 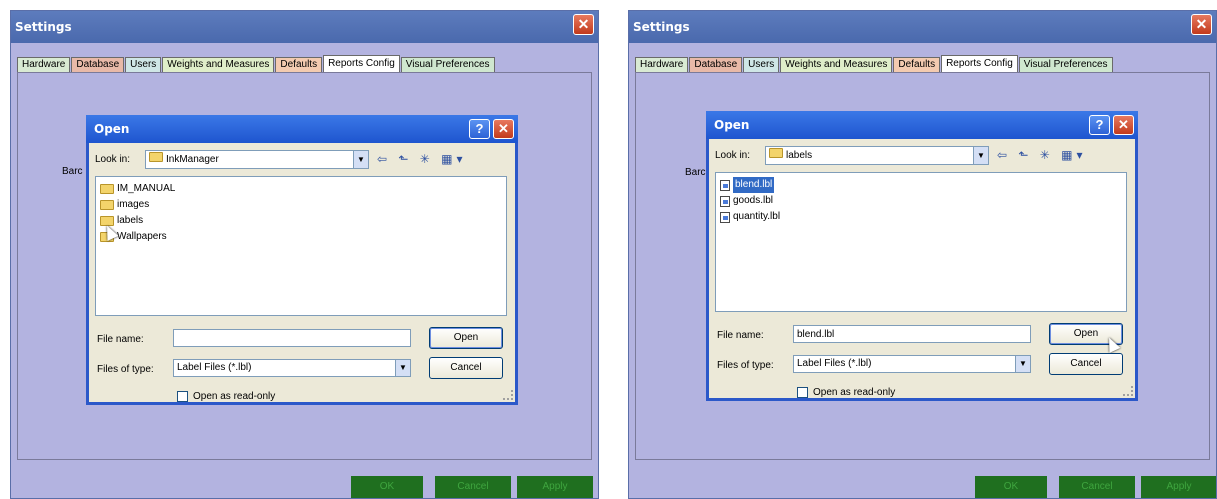 What do you see at coordinates (301, 246) in the screenshot?
I see `file-list: IM_MANUAL images labels Wallpapers` at bounding box center [301, 246].